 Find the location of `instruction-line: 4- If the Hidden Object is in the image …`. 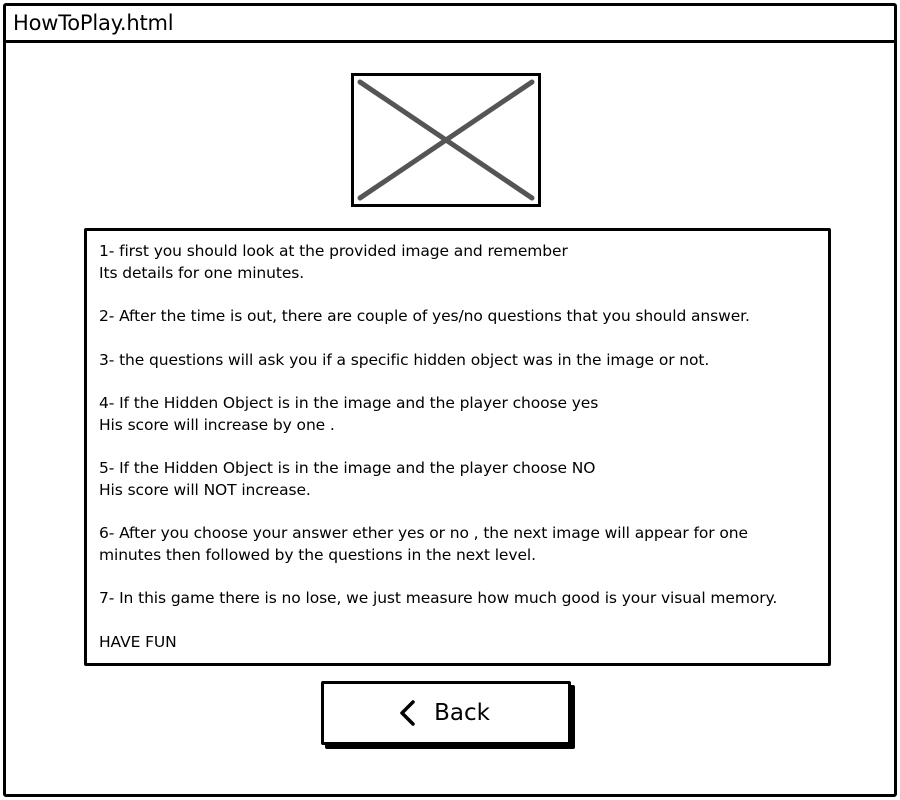

instruction-line: 4- If the Hidden Object is in the image … is located at coordinates (349, 403).